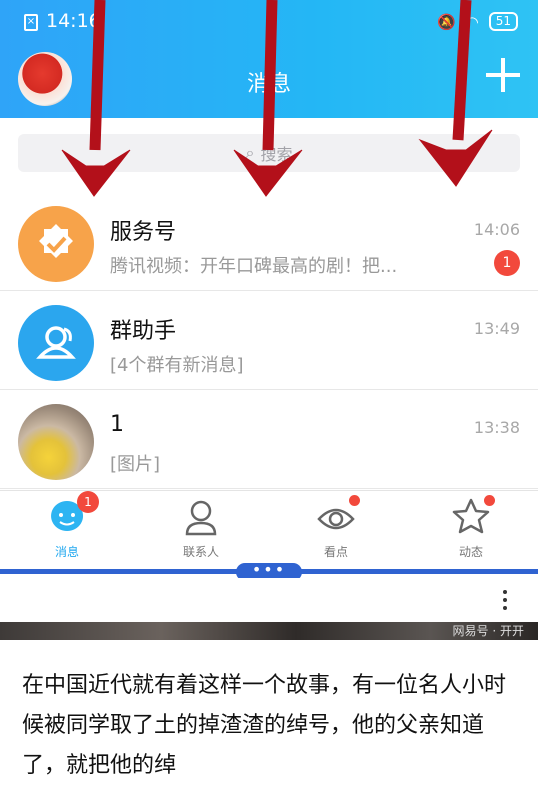 Image resolution: width=538 pixels, height=800 pixels. What do you see at coordinates (473, 516) in the screenshot?
I see `star-tab-icon` at bounding box center [473, 516].